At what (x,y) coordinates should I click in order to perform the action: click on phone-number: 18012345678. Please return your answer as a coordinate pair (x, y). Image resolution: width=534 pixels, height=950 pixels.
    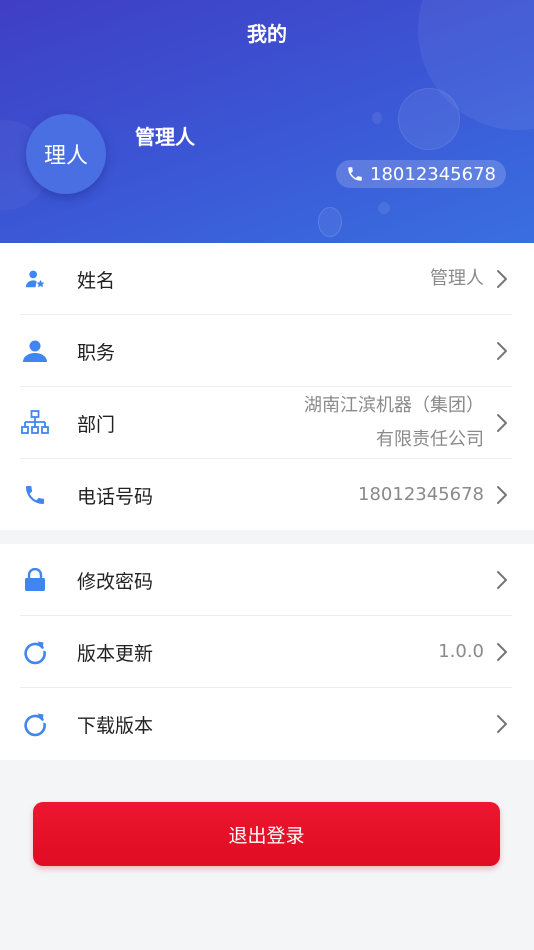
    Looking at the image, I should click on (433, 174).